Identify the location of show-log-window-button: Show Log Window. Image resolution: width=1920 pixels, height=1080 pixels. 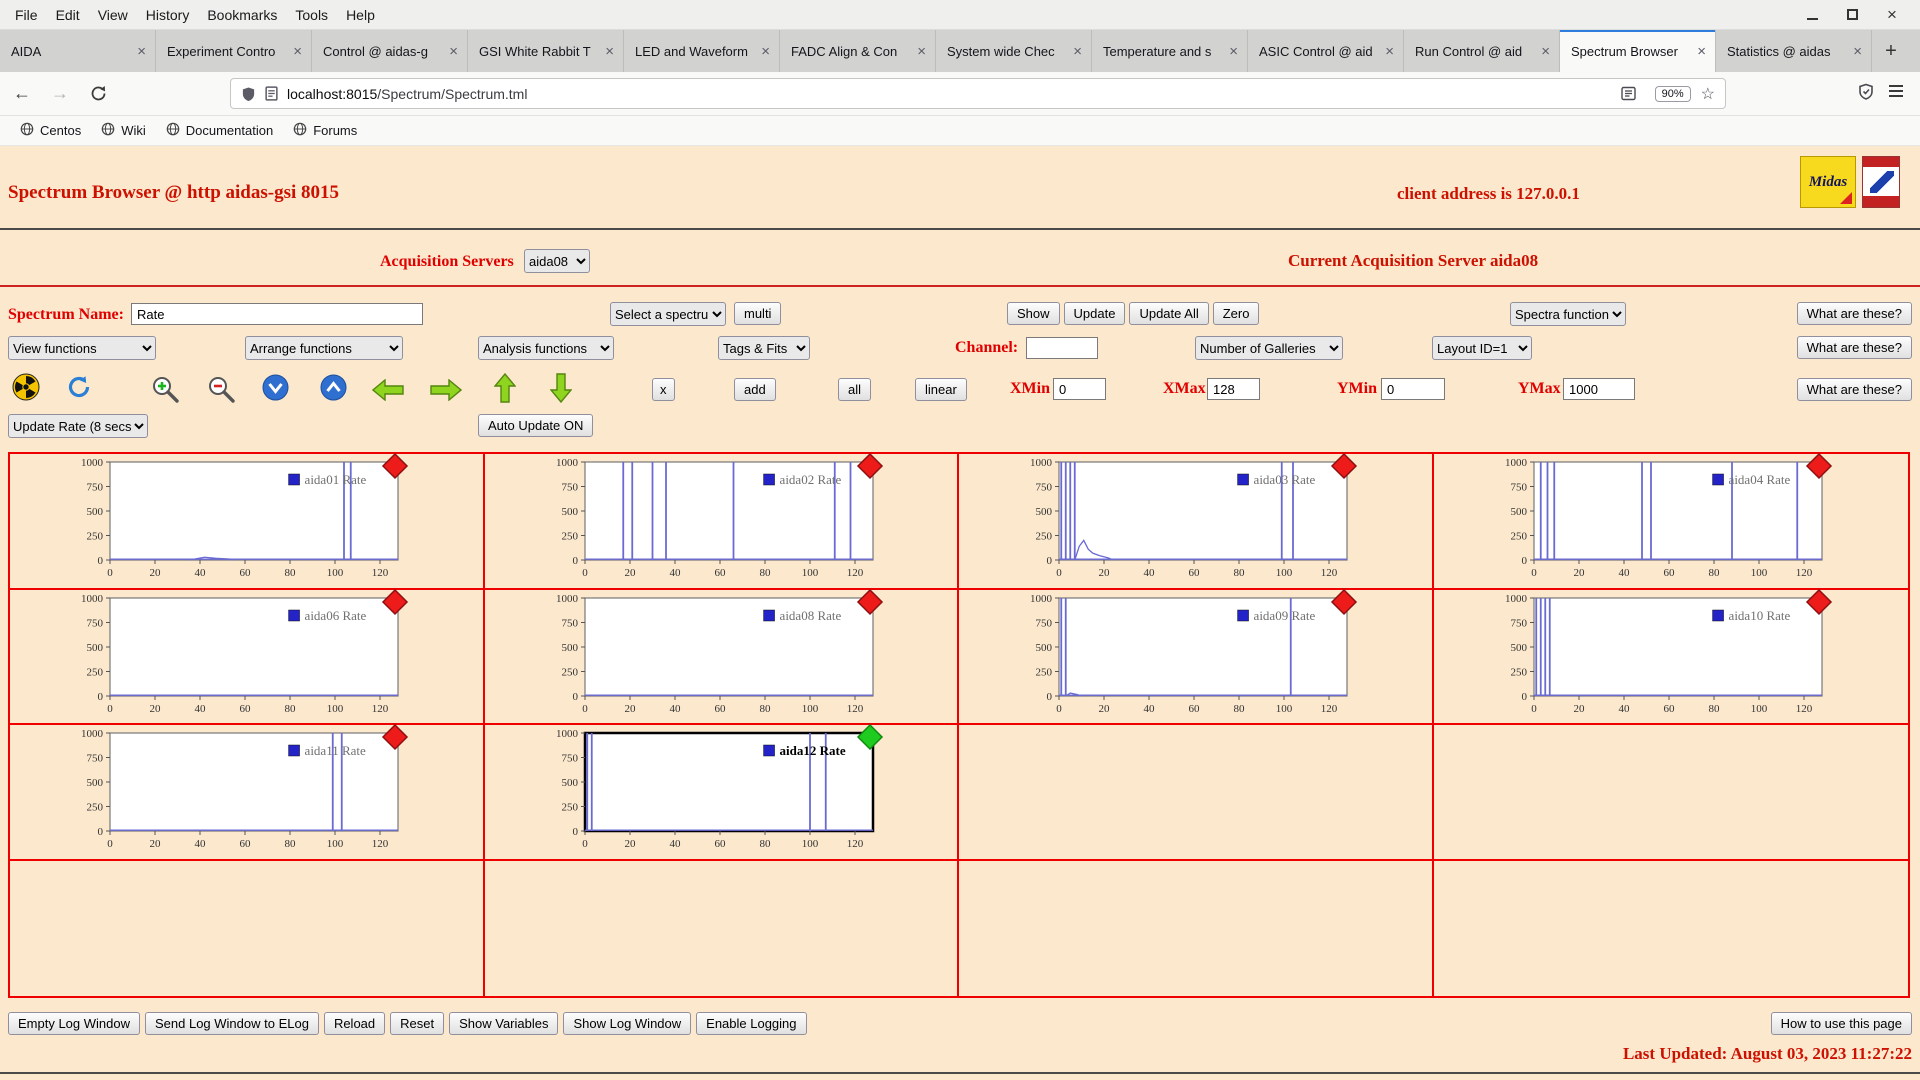
(627, 1023).